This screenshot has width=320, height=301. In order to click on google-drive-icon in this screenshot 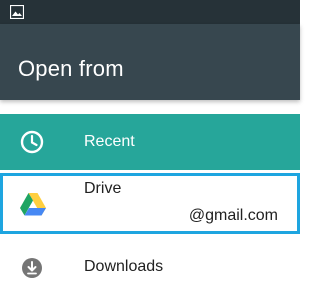, I will do `click(33, 204)`.